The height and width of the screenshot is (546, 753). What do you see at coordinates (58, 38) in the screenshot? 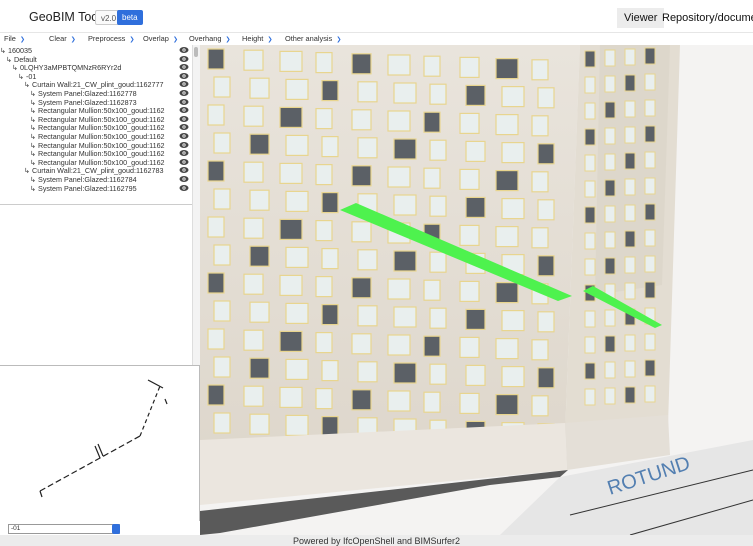
I see `menu-clear-label: Clear` at bounding box center [58, 38].